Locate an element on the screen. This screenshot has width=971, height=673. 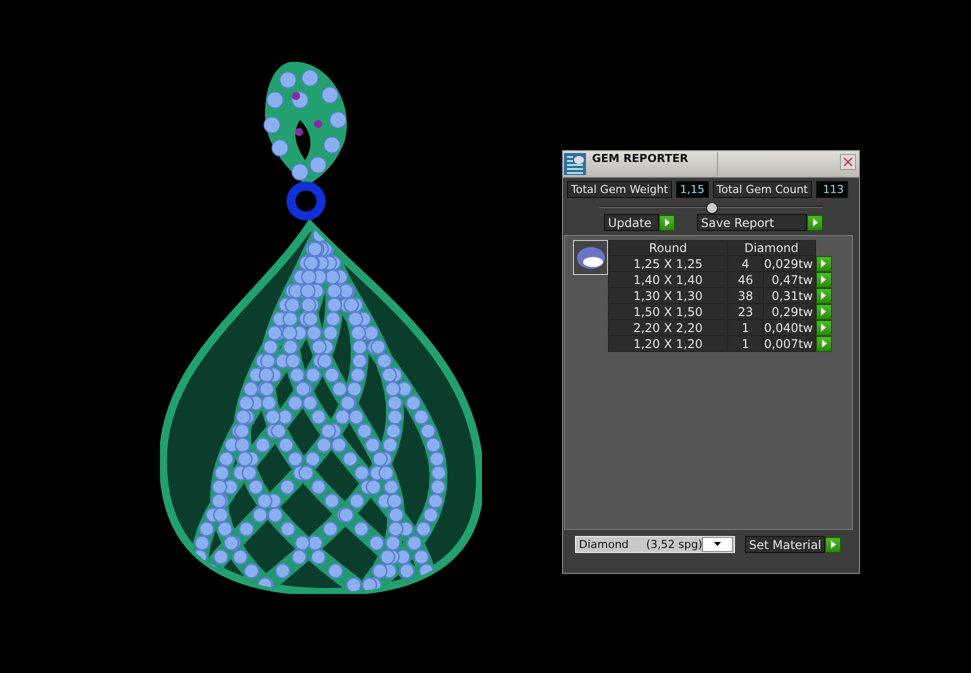
table-cell: 0,29tw is located at coordinates (790, 312).